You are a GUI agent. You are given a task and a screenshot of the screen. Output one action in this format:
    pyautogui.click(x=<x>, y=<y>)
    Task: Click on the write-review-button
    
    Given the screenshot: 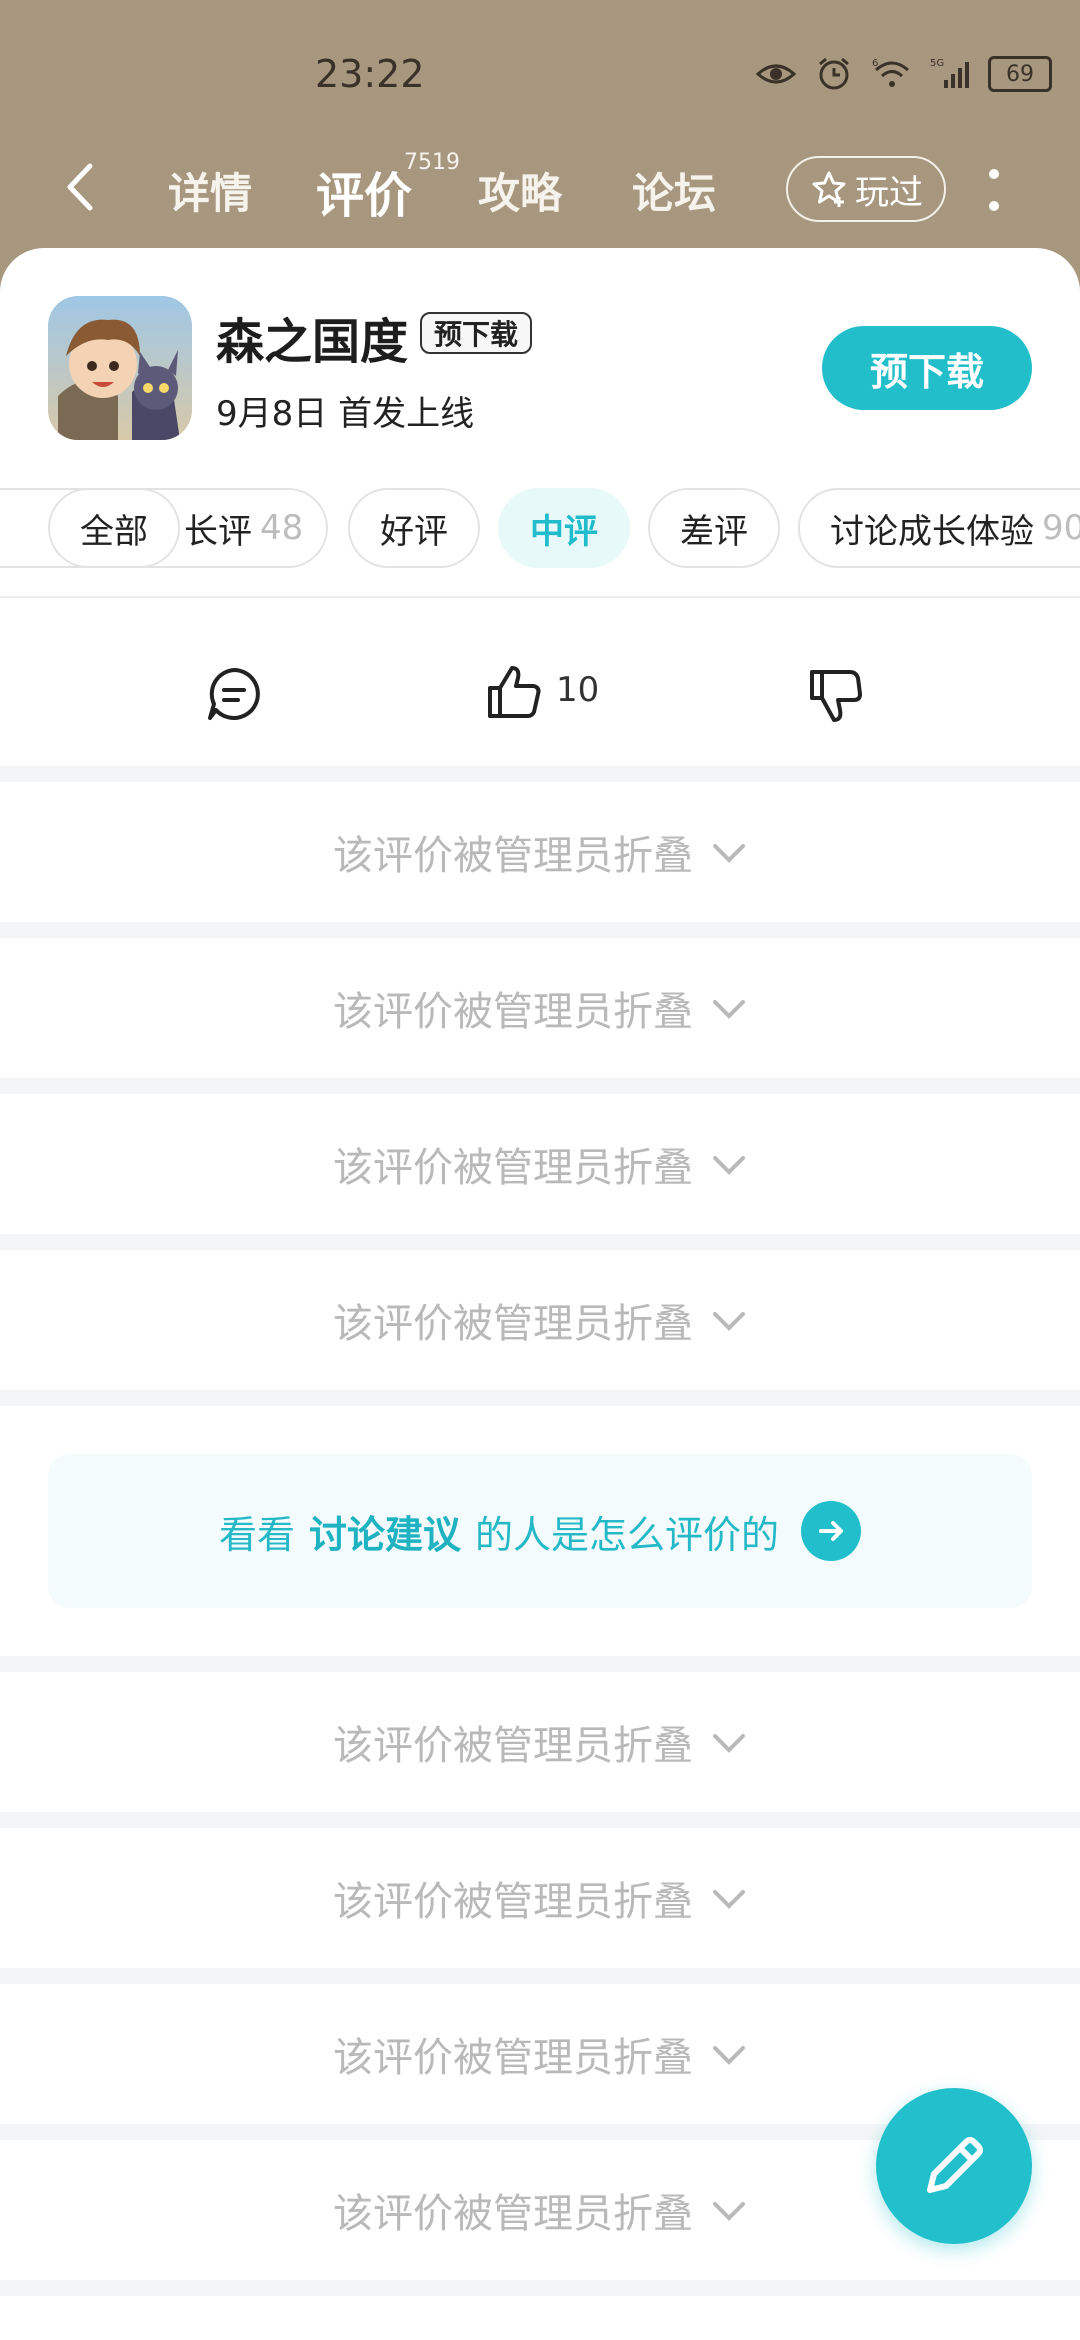 What is the action you would take?
    pyautogui.click(x=954, y=2166)
    